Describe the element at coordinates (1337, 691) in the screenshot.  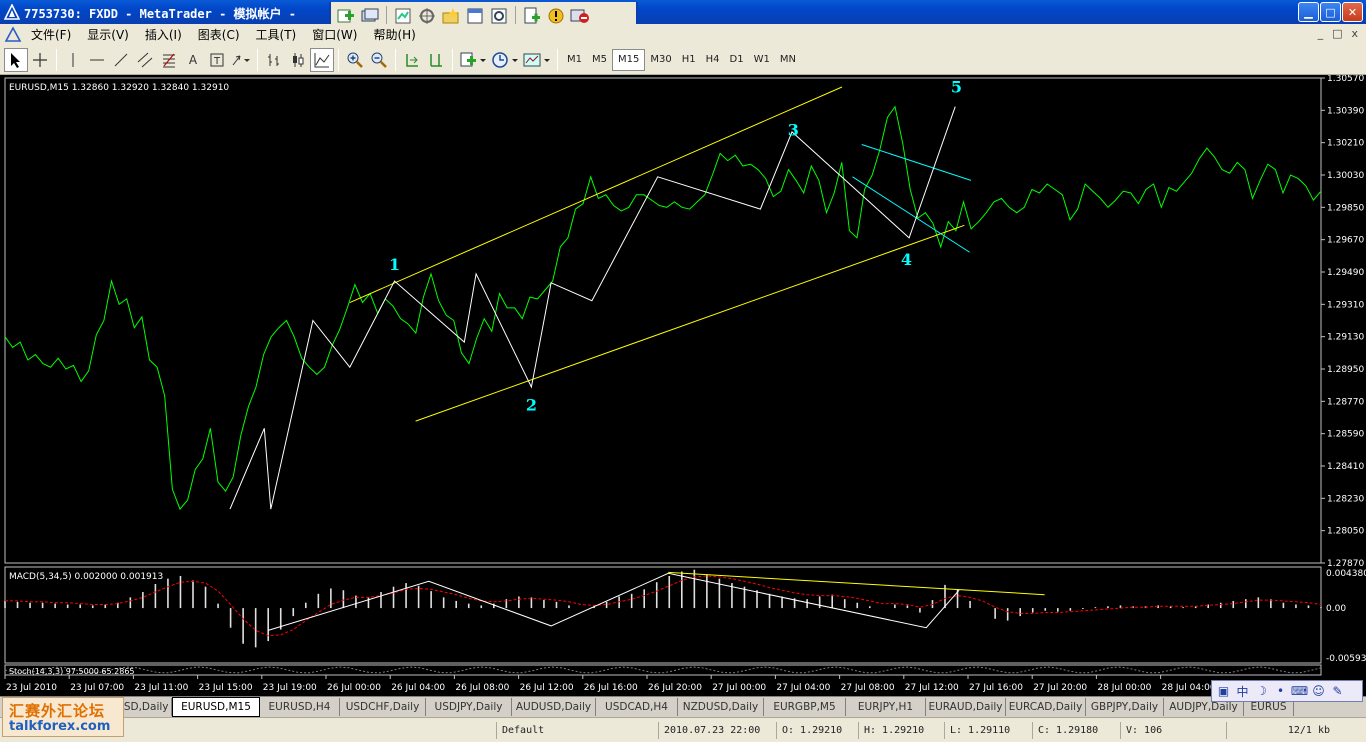
I see `wrench-icon: ✎` at that location.